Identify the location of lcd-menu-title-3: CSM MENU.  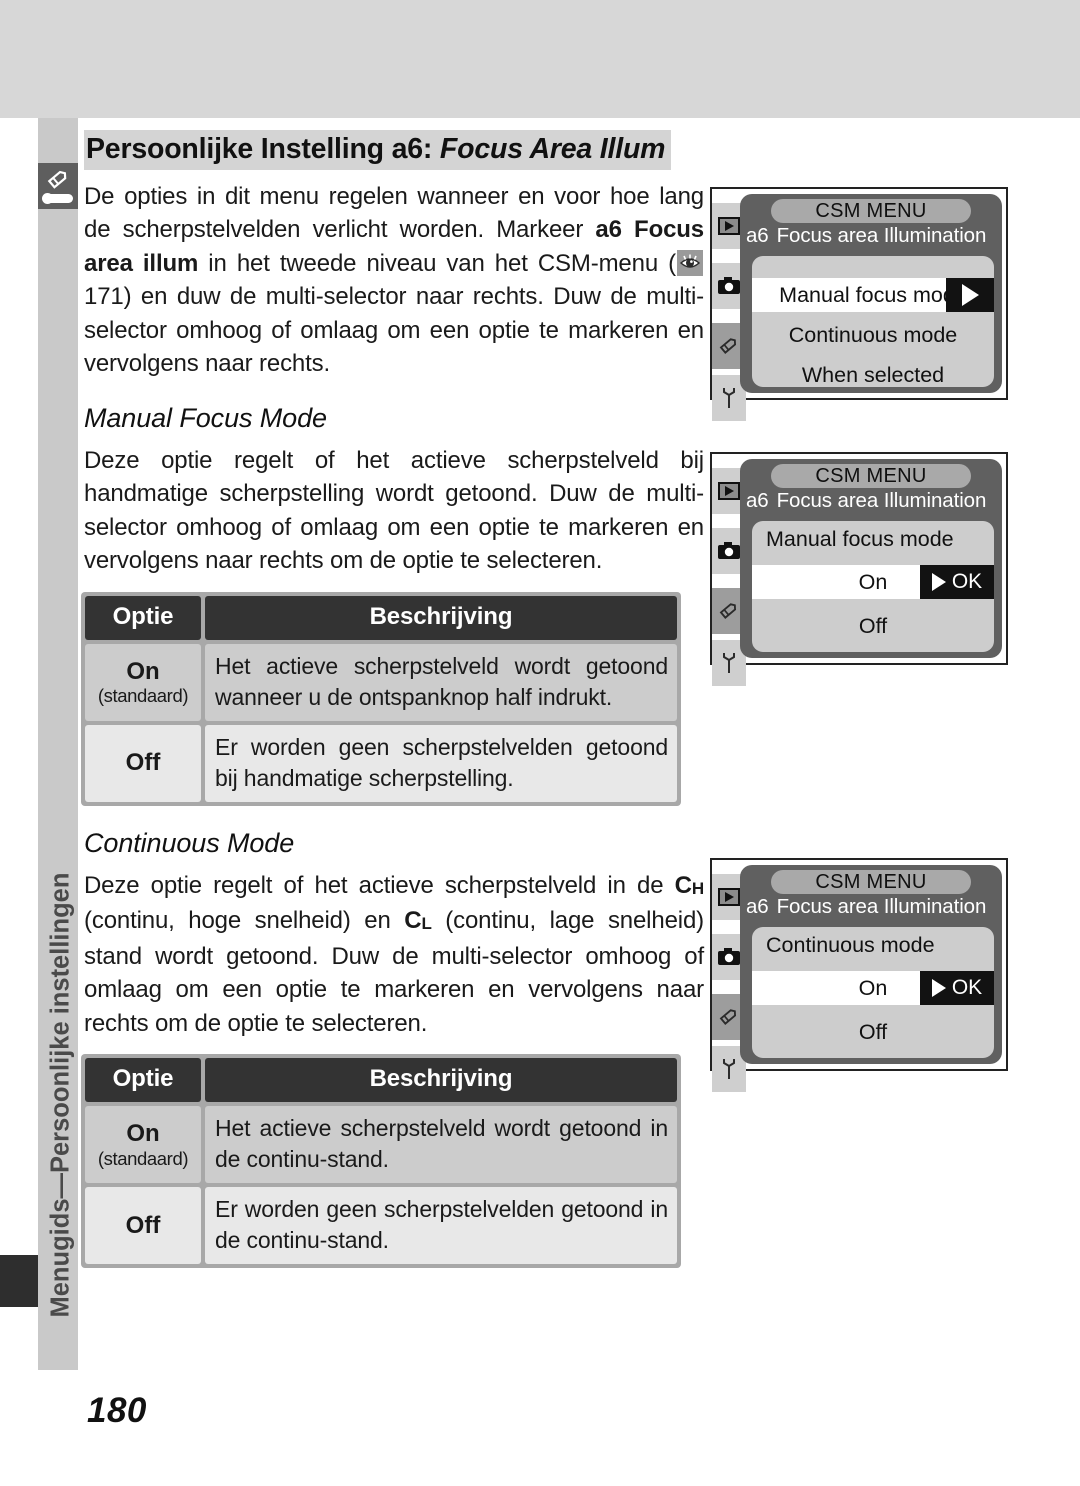
(871, 882).